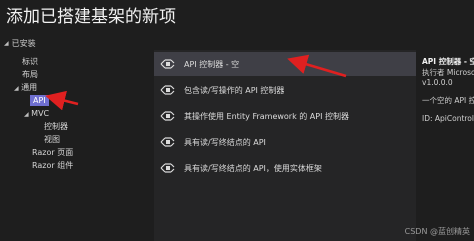 Image resolution: width=474 pixels, height=241 pixels. Describe the element at coordinates (212, 64) in the screenshot. I see `template-label: API 控制器 - 空` at that location.